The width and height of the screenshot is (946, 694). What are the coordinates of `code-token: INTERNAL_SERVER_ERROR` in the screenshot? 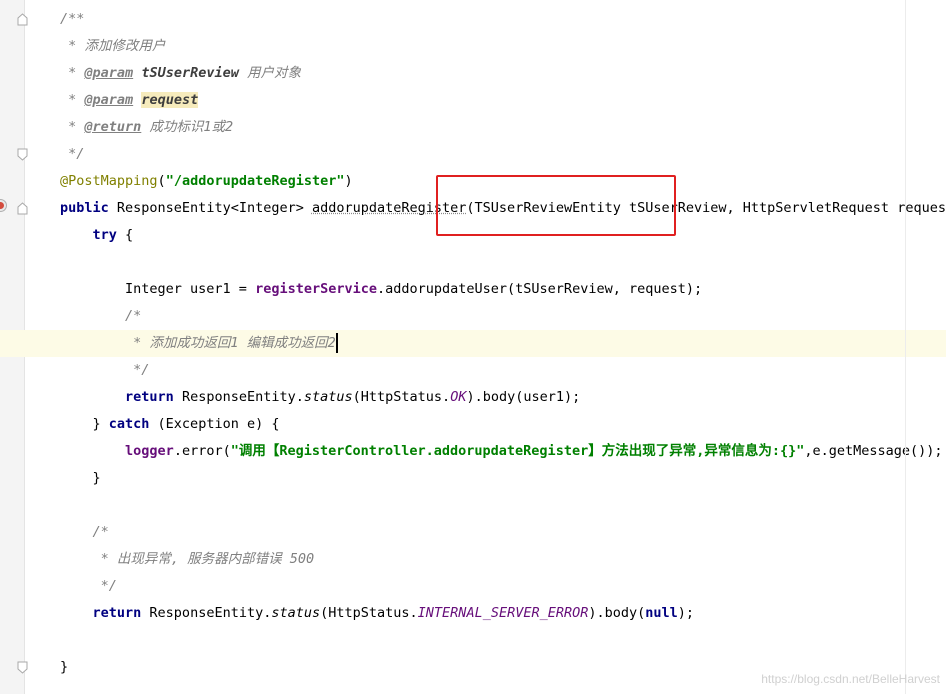 It's located at (503, 613).